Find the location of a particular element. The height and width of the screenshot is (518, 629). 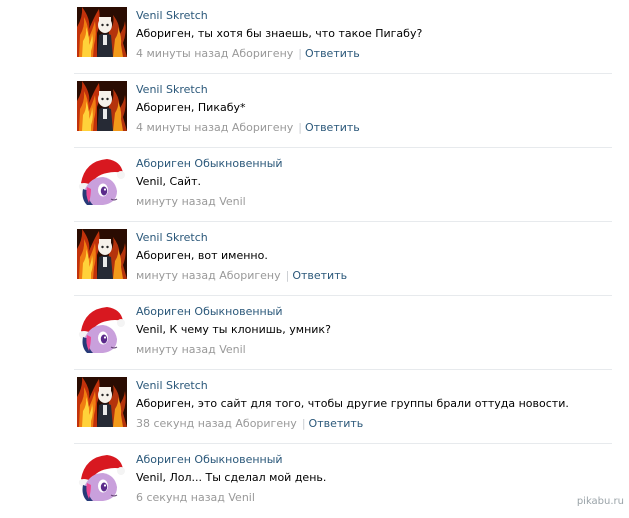

comment-text: Абориген, Пикабу* is located at coordinates (191, 107).